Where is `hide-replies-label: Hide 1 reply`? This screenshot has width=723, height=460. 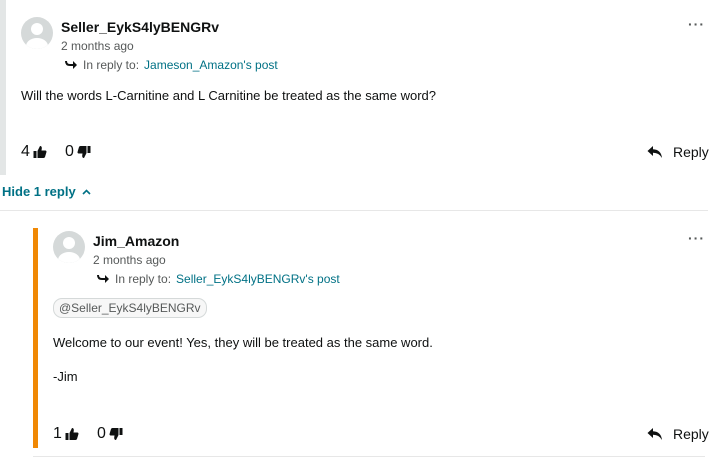
hide-replies-label: Hide 1 reply is located at coordinates (39, 191).